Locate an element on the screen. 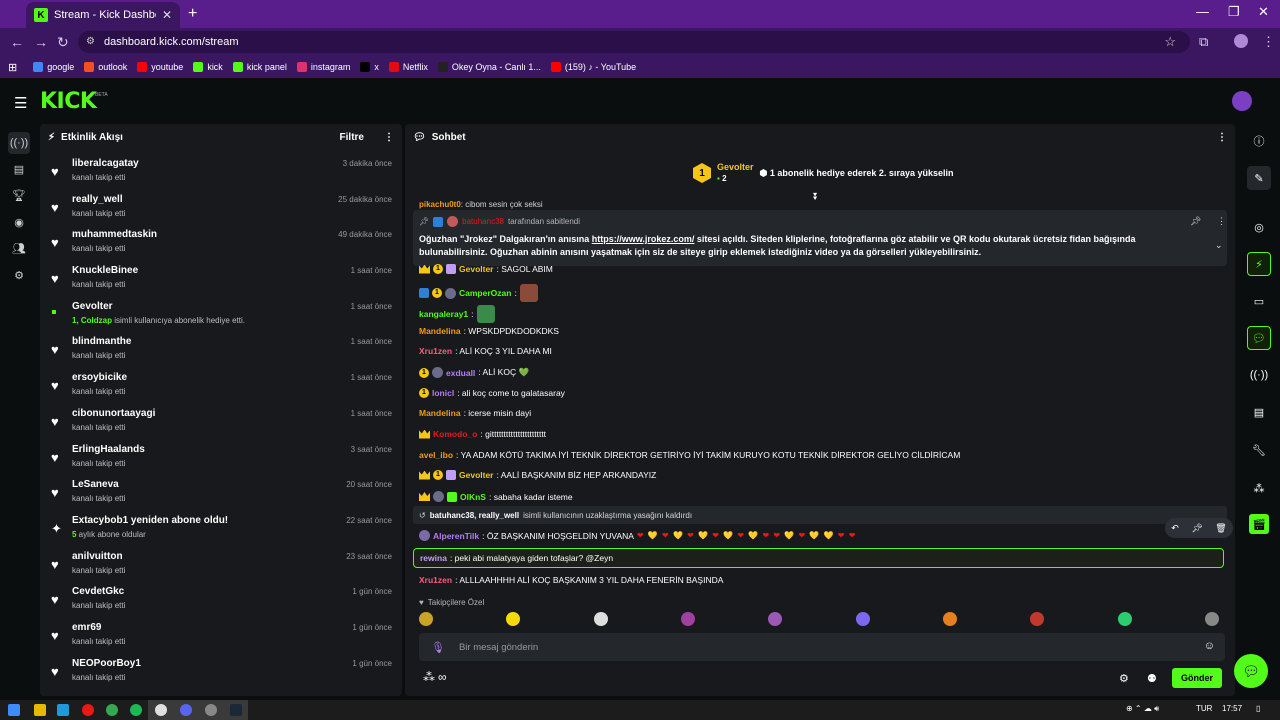 The image size is (1280, 720). bookmark-9: (159) ♪ - YouTube is located at coordinates (593, 67).